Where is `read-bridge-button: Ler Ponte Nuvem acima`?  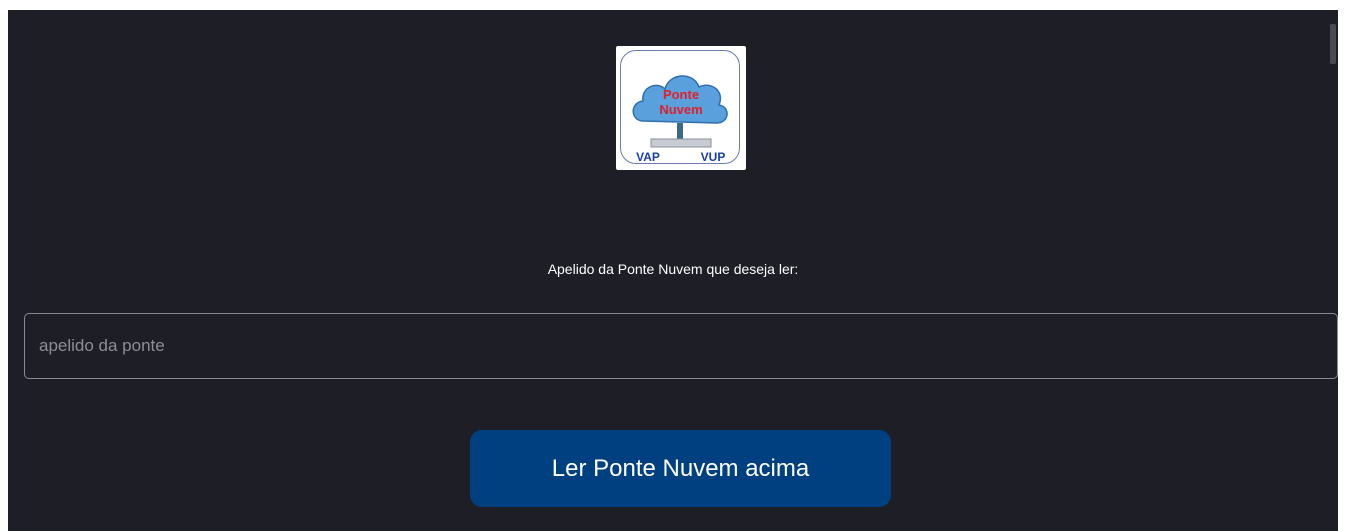 read-bridge-button: Ler Ponte Nuvem acima is located at coordinates (680, 468).